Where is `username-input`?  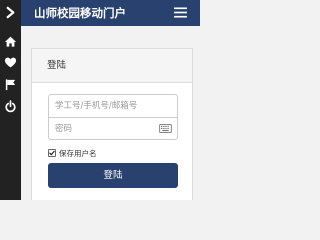
username-input is located at coordinates (113, 106).